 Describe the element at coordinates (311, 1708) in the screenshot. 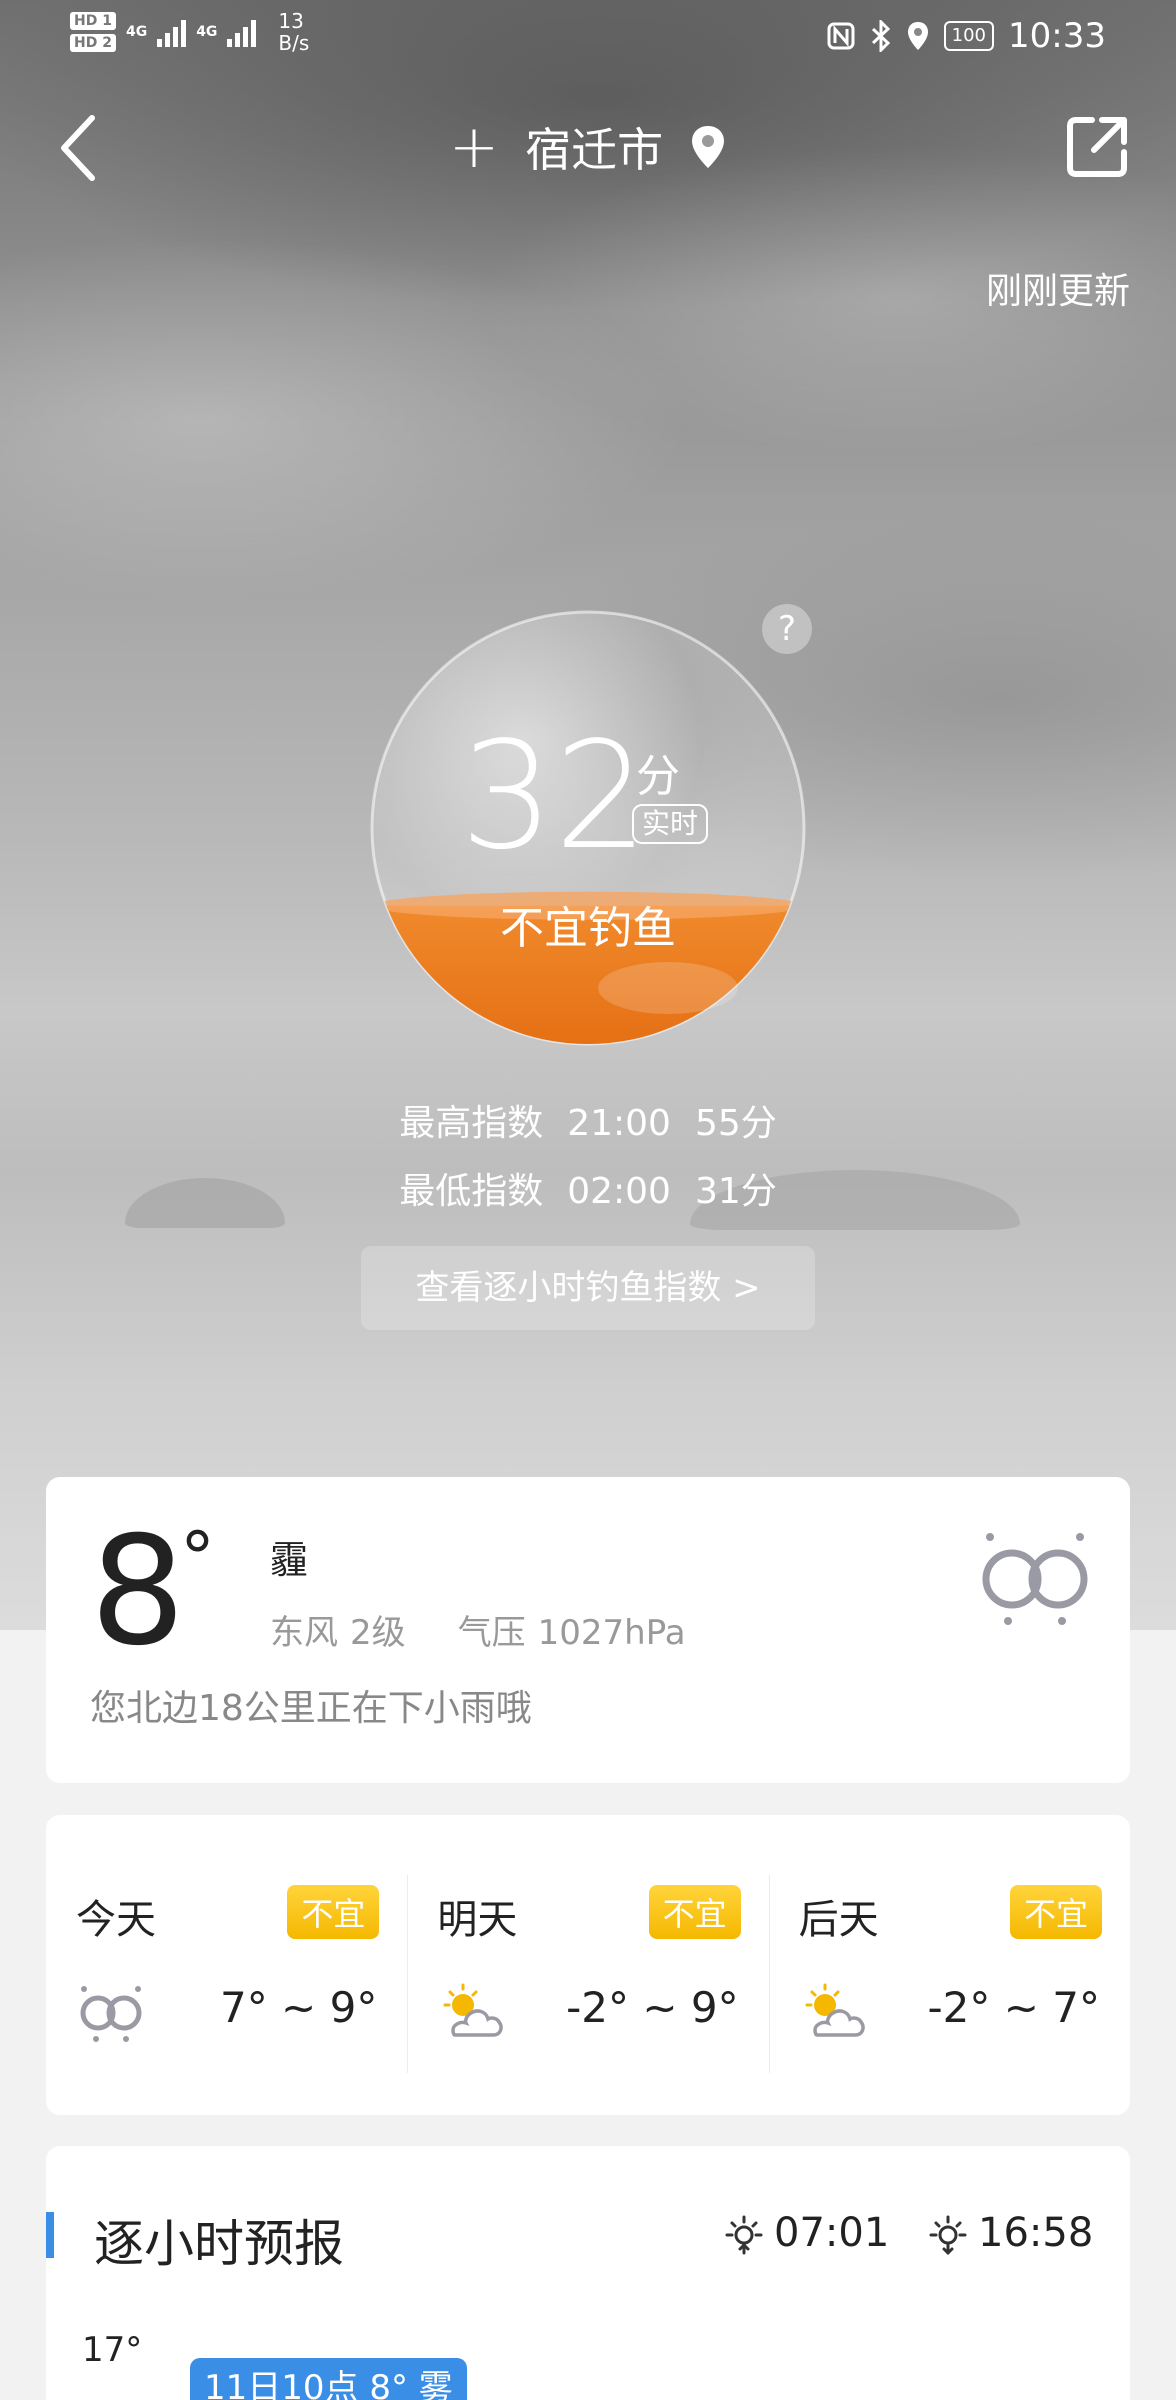

I see `rain-alert: 您北边18公里正在下小雨哦` at that location.